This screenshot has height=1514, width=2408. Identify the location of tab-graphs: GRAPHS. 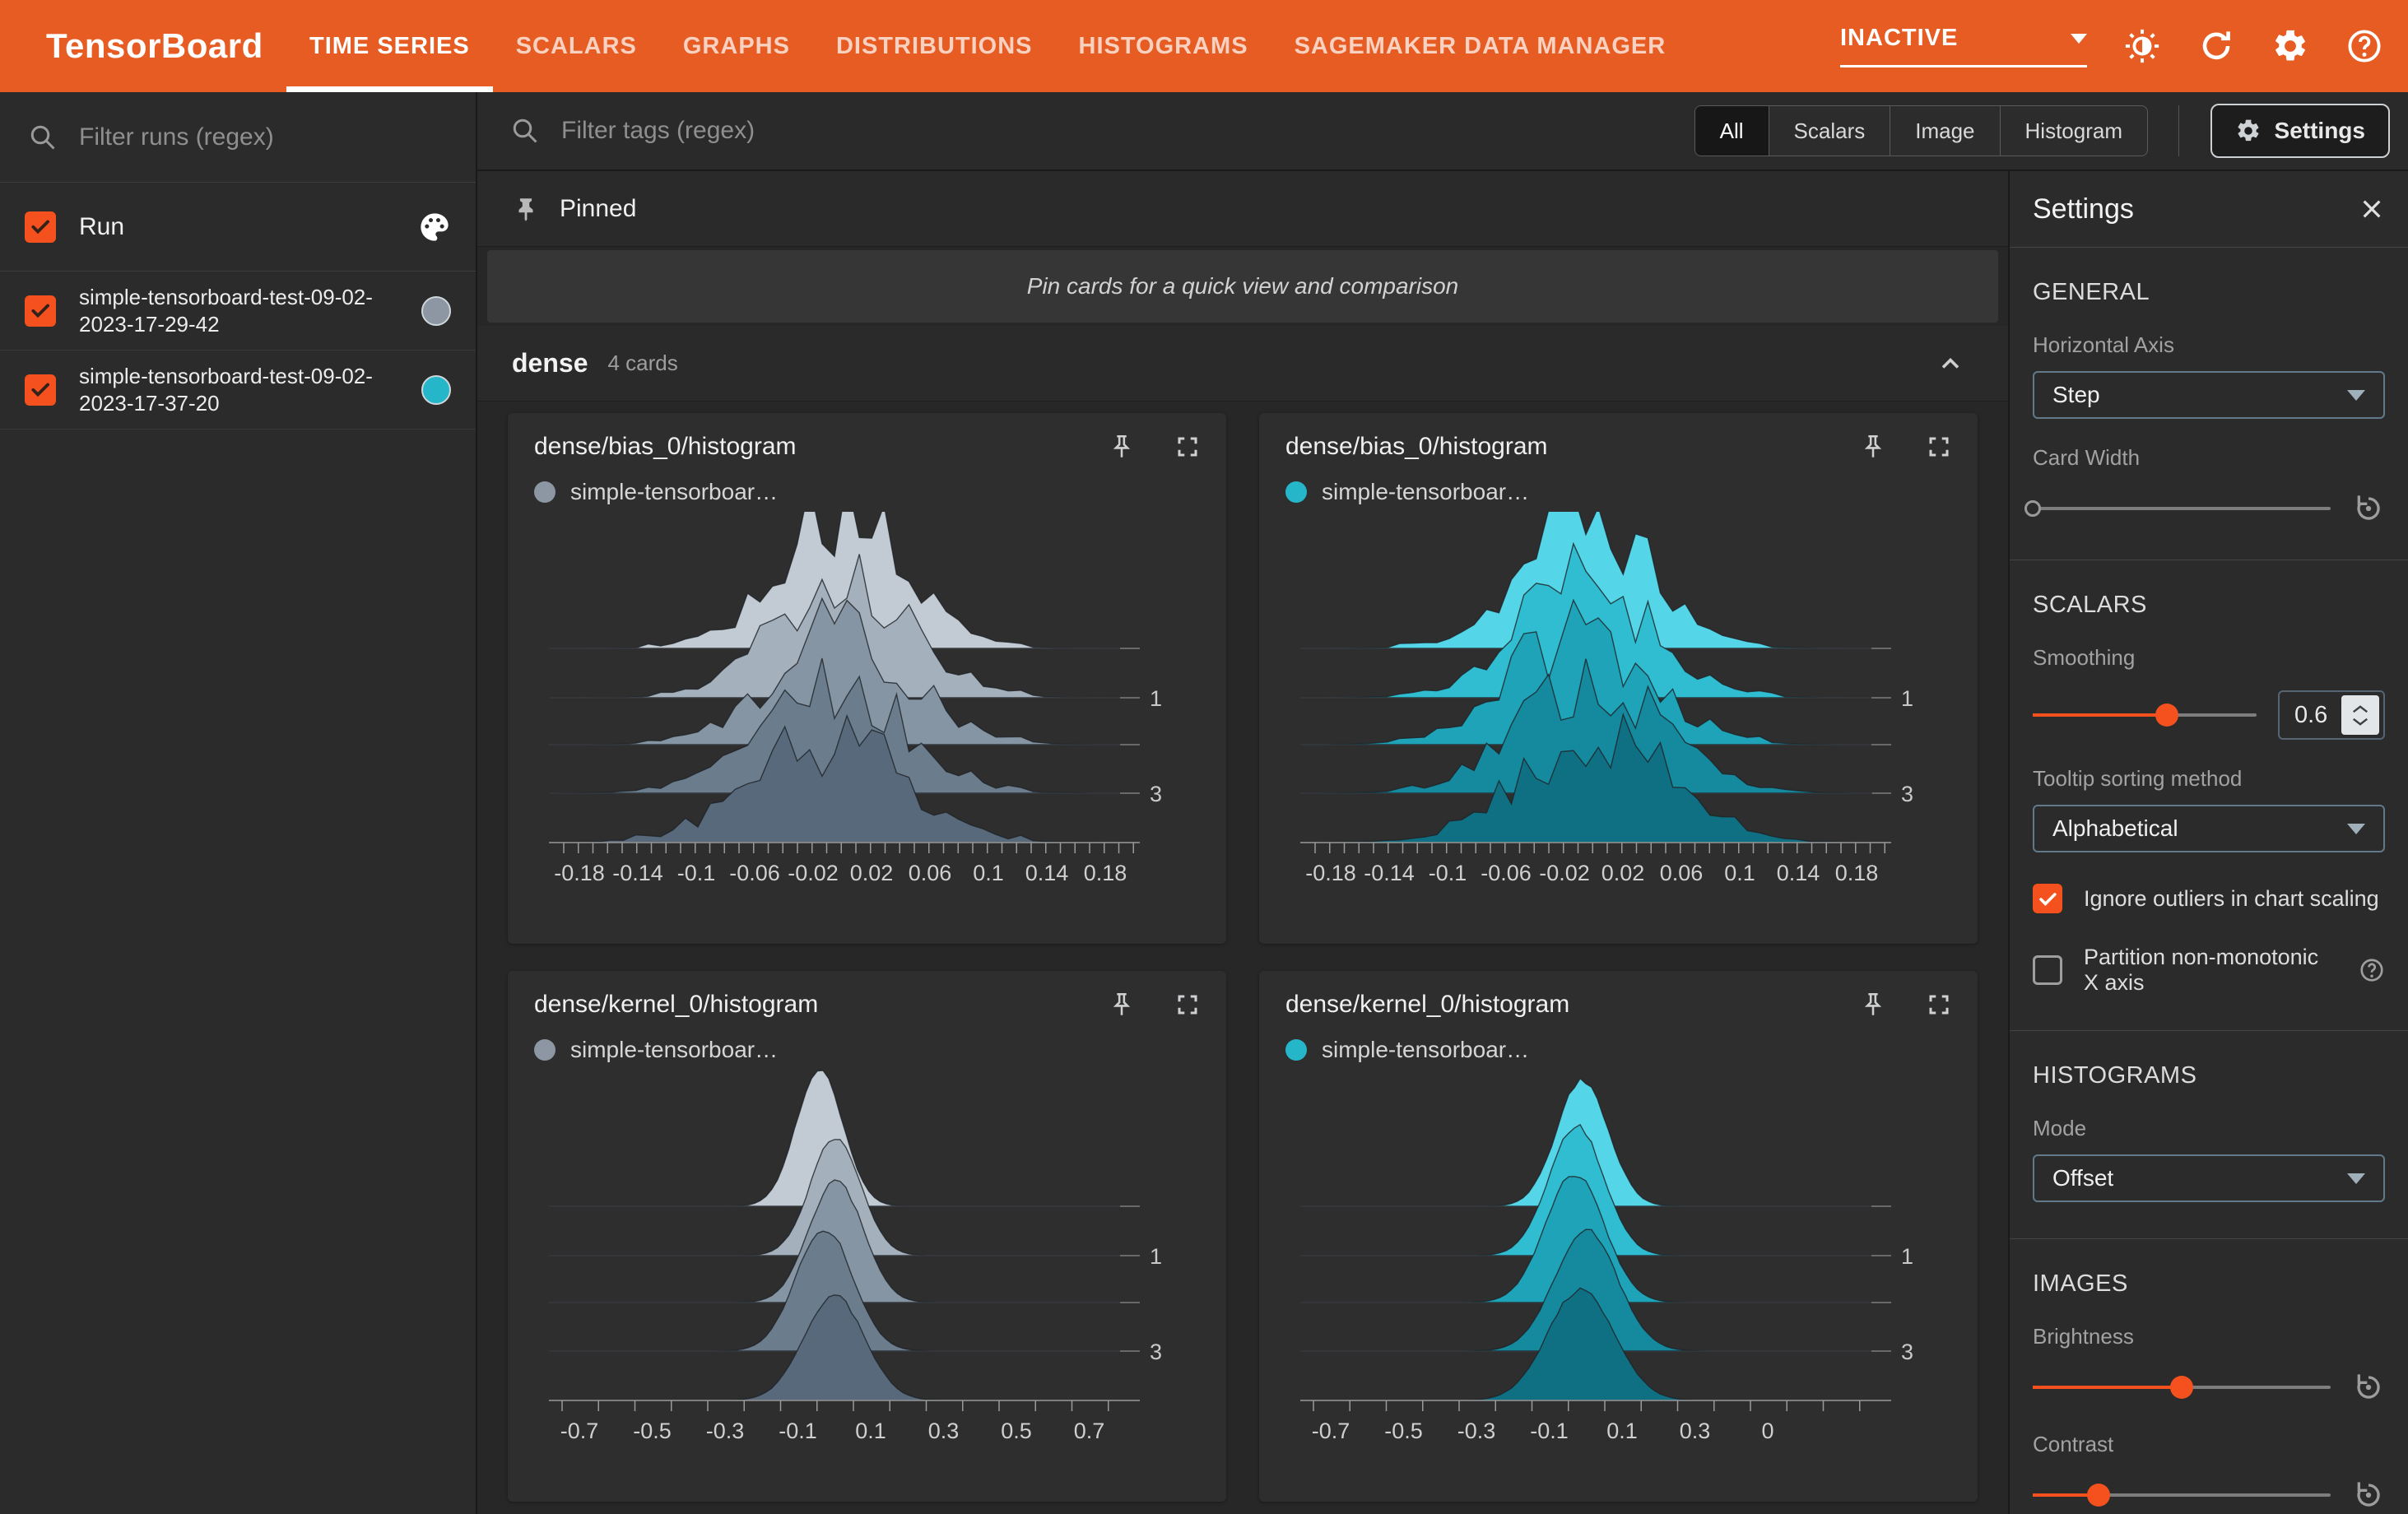
(736, 46).